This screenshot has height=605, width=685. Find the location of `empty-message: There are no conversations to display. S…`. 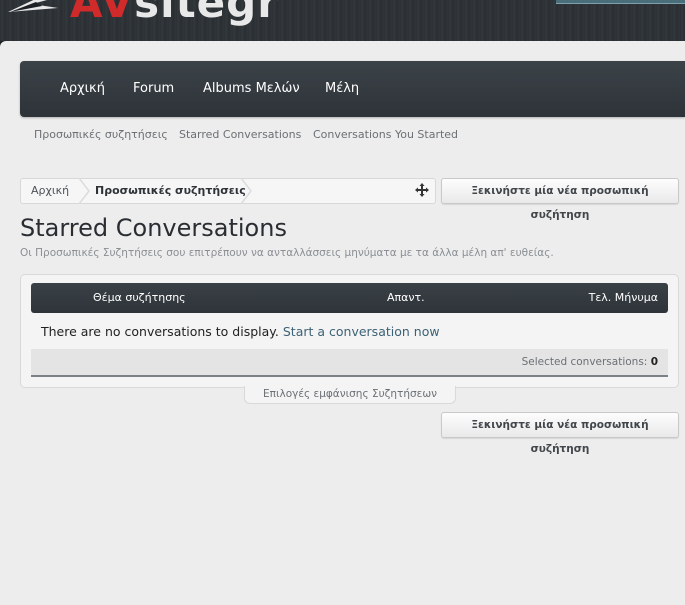

empty-message: There are no conversations to display. S… is located at coordinates (240, 332).